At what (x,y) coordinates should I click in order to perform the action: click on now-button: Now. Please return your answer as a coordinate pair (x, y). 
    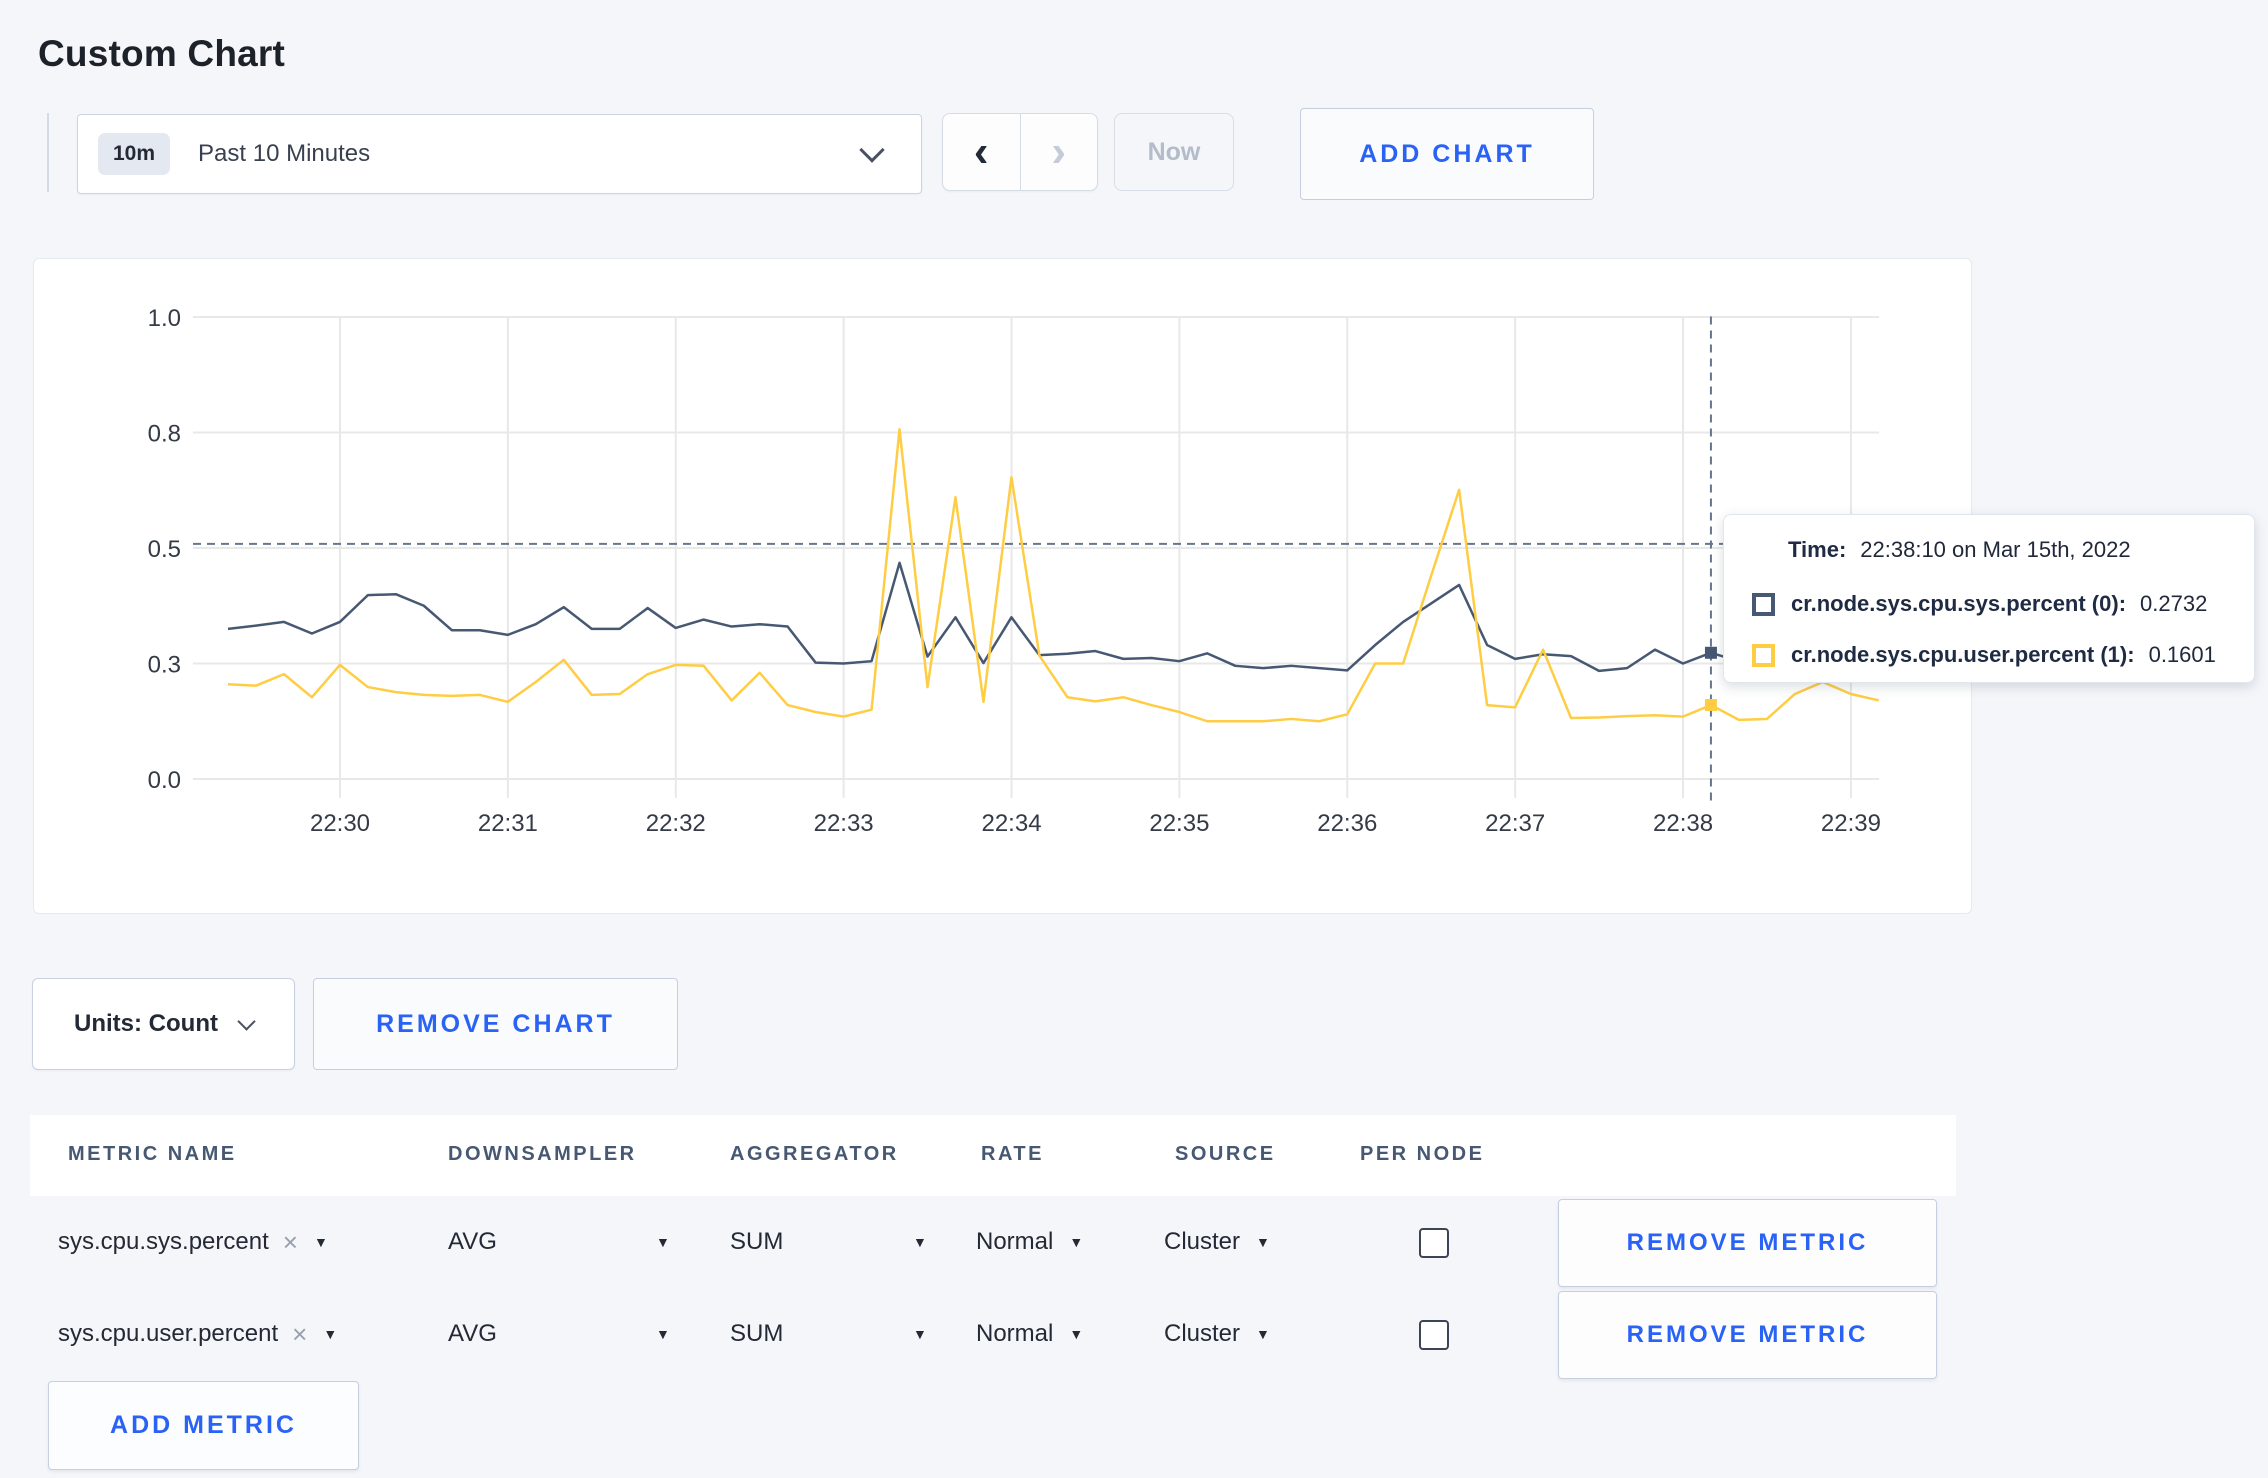
    Looking at the image, I should click on (1174, 152).